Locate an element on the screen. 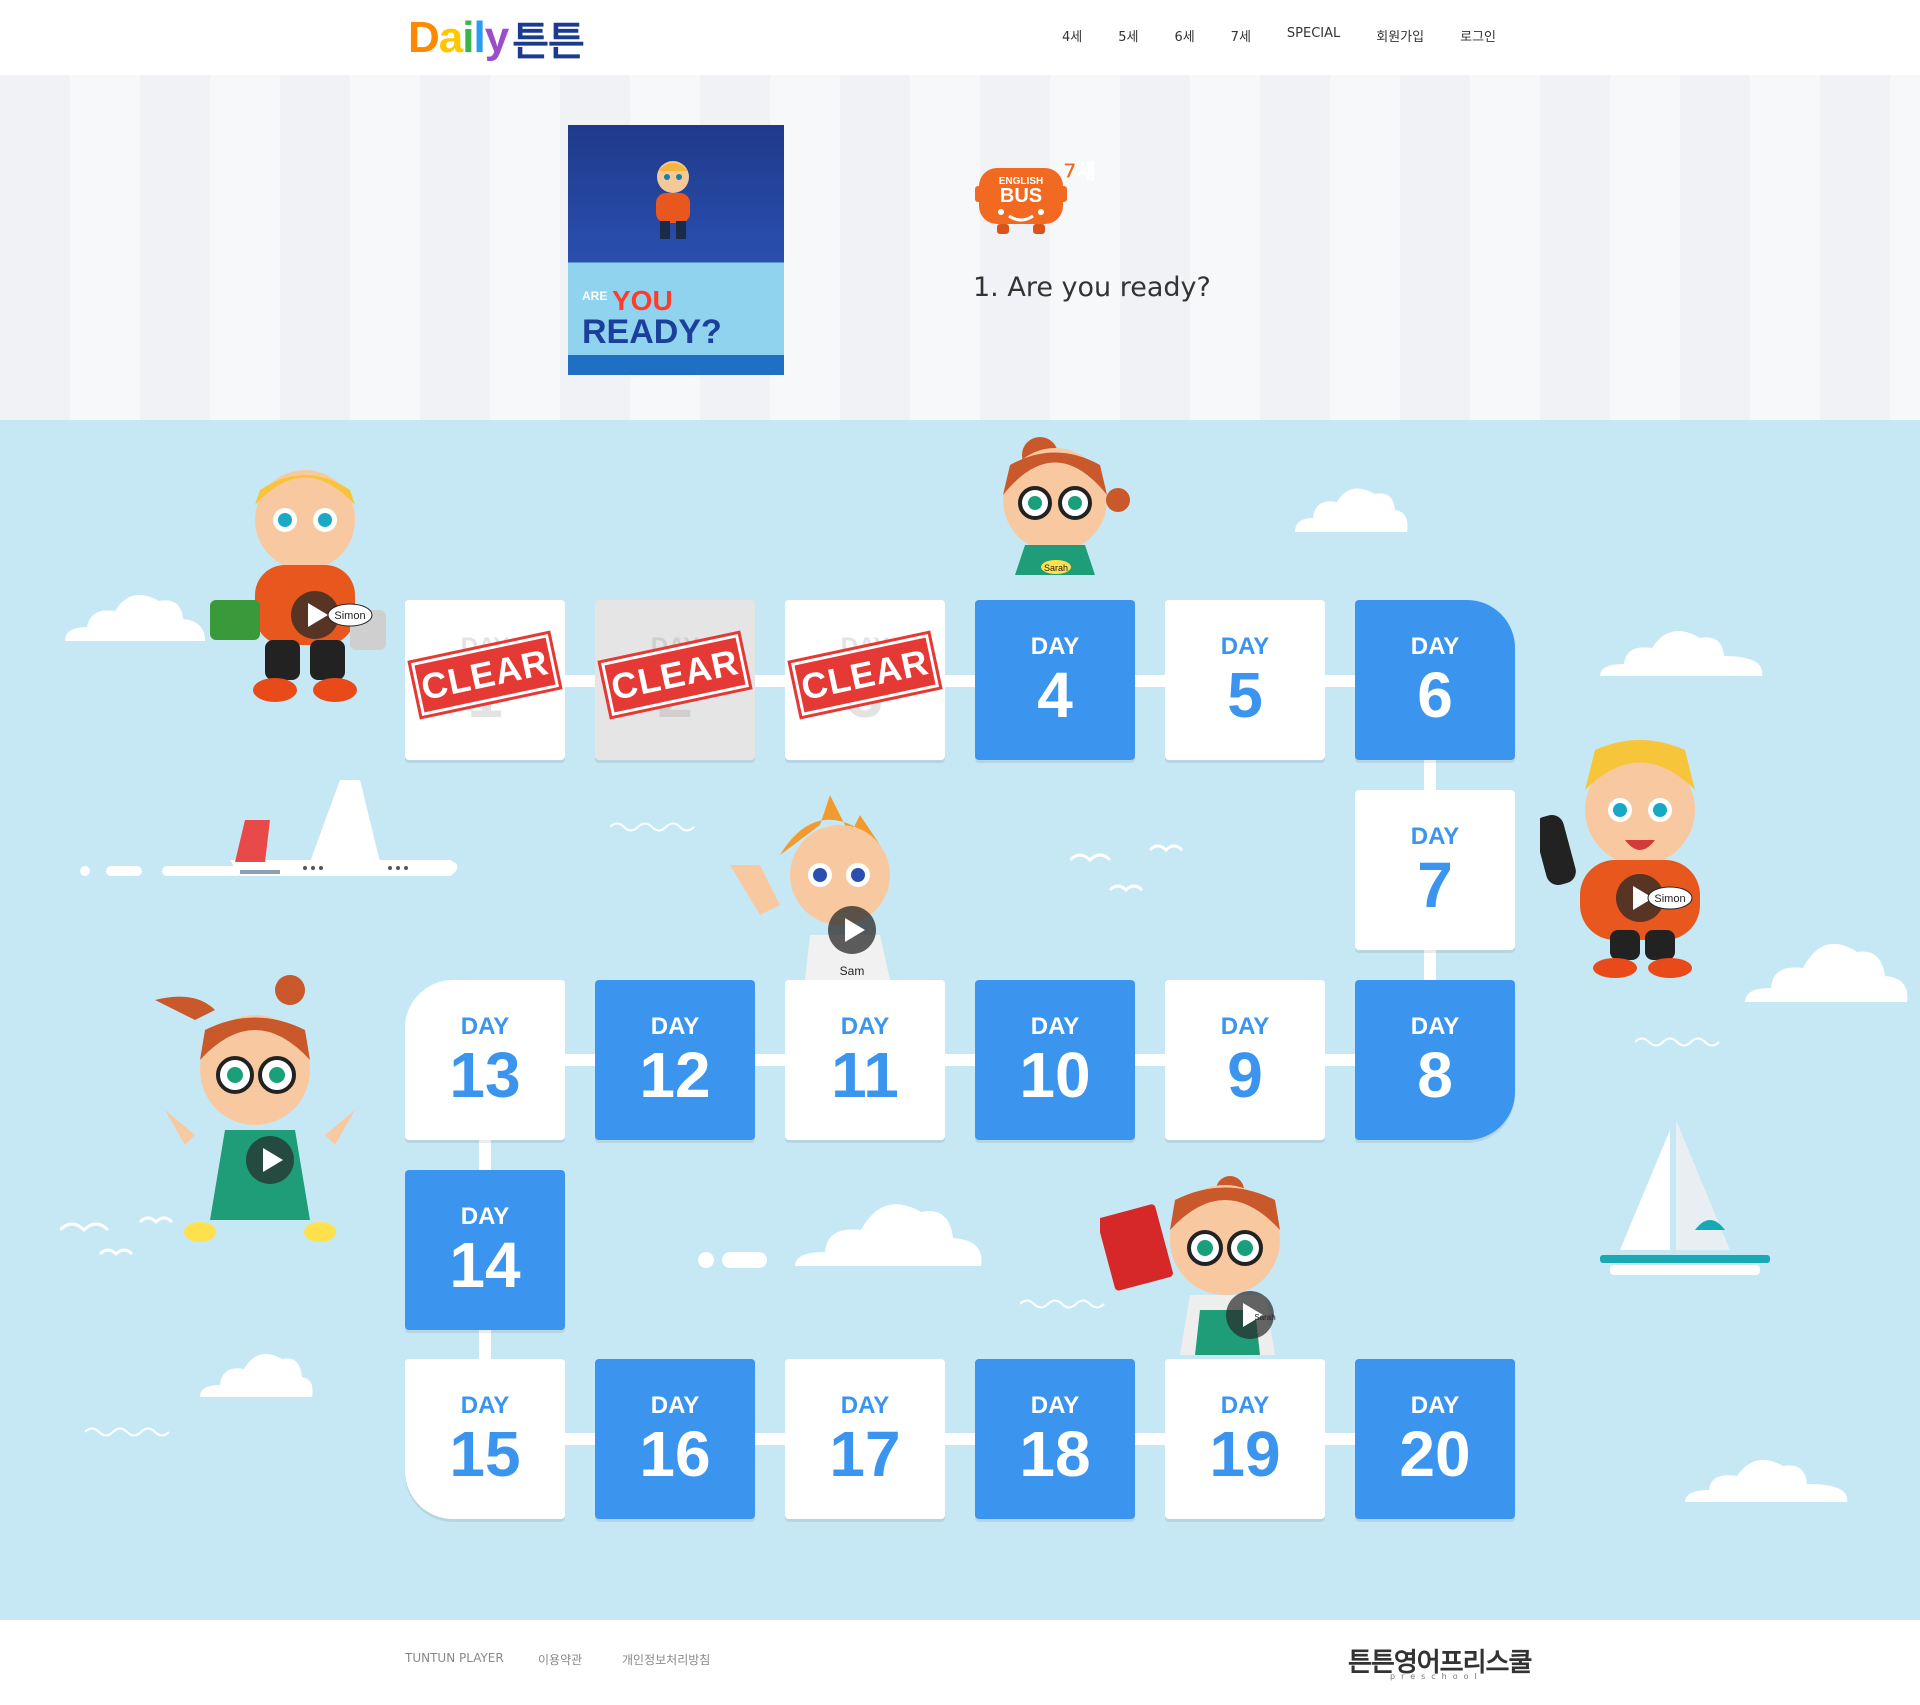  airplane-icon is located at coordinates (269, 828).